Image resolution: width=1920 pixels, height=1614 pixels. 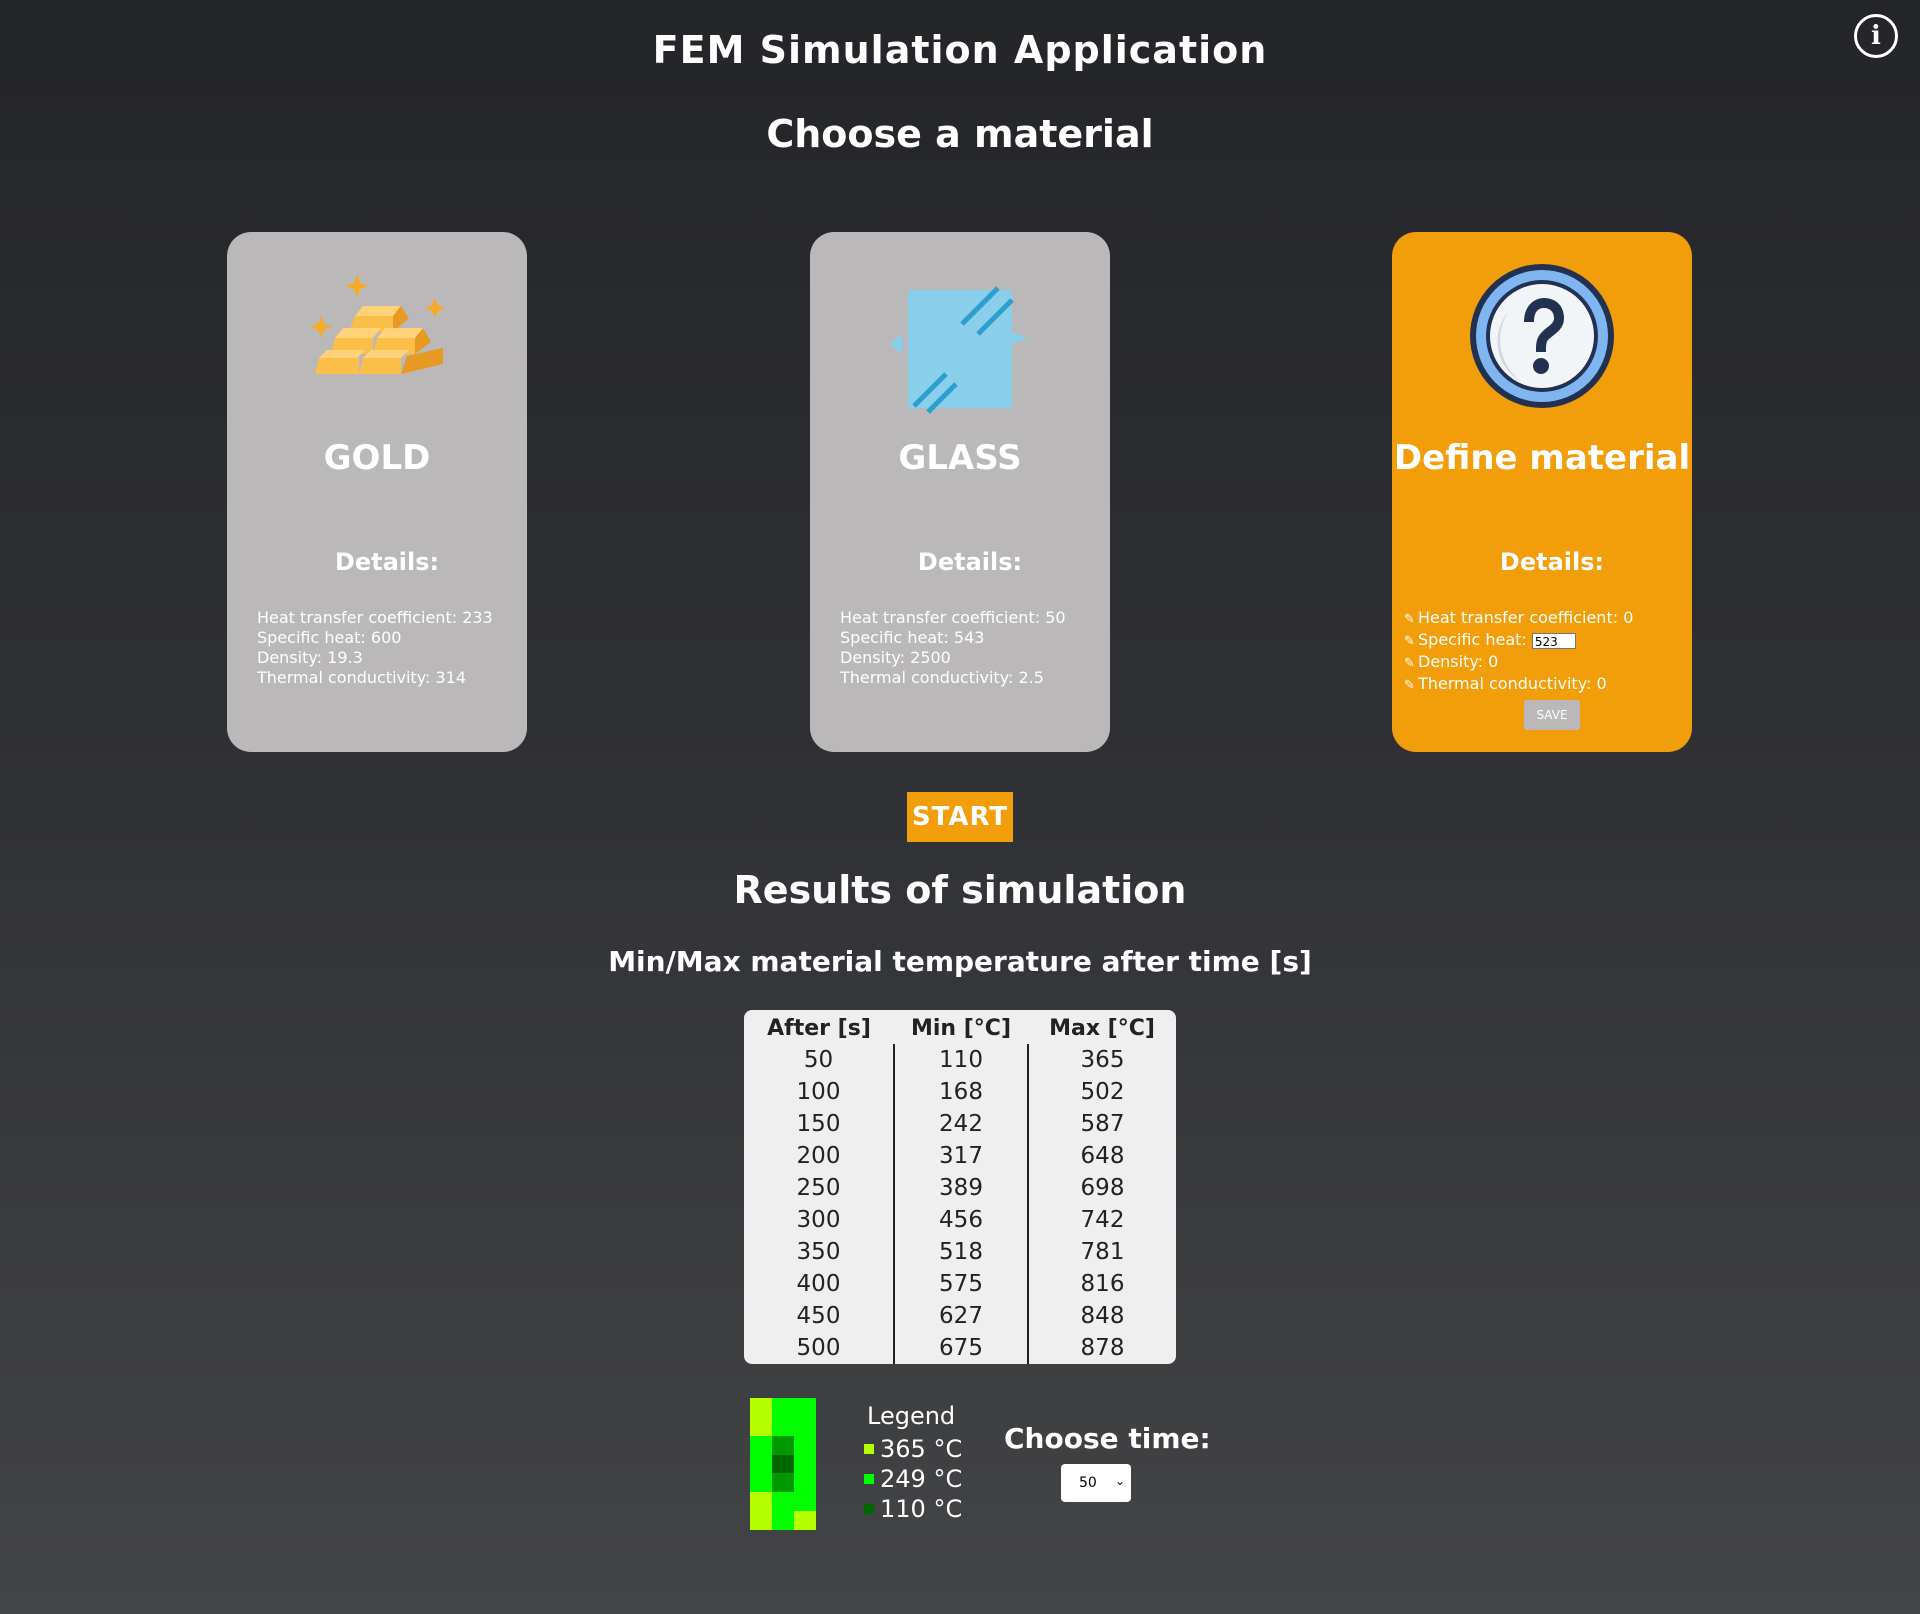 What do you see at coordinates (942, 677) in the screenshot?
I see `thermal-conductivity: Thermal conductivity: 2.5` at bounding box center [942, 677].